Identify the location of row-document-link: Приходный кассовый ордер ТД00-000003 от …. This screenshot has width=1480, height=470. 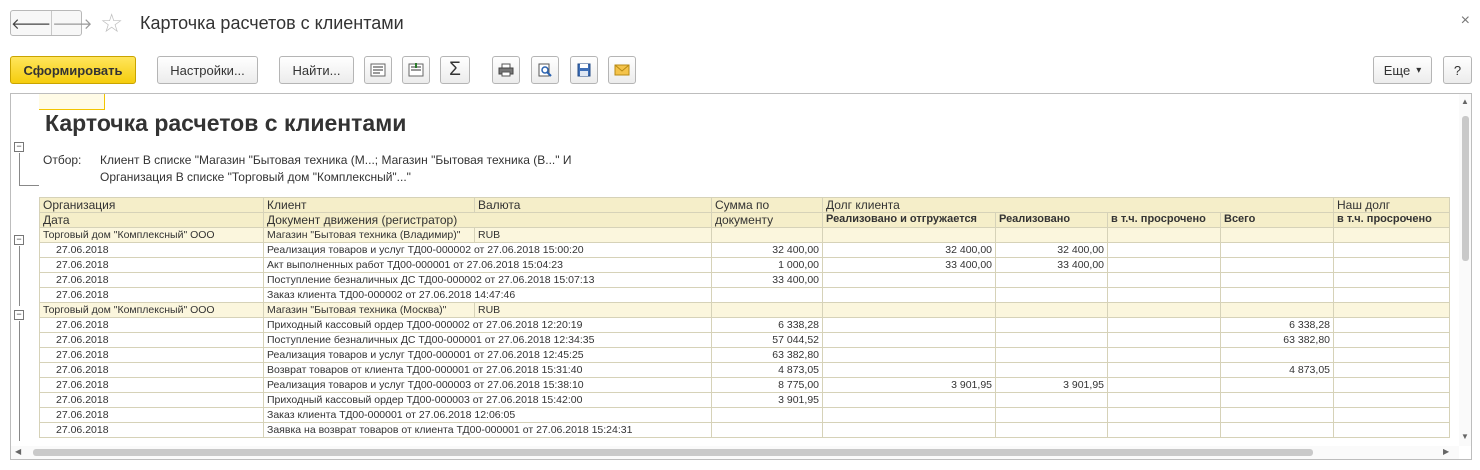
(487, 400).